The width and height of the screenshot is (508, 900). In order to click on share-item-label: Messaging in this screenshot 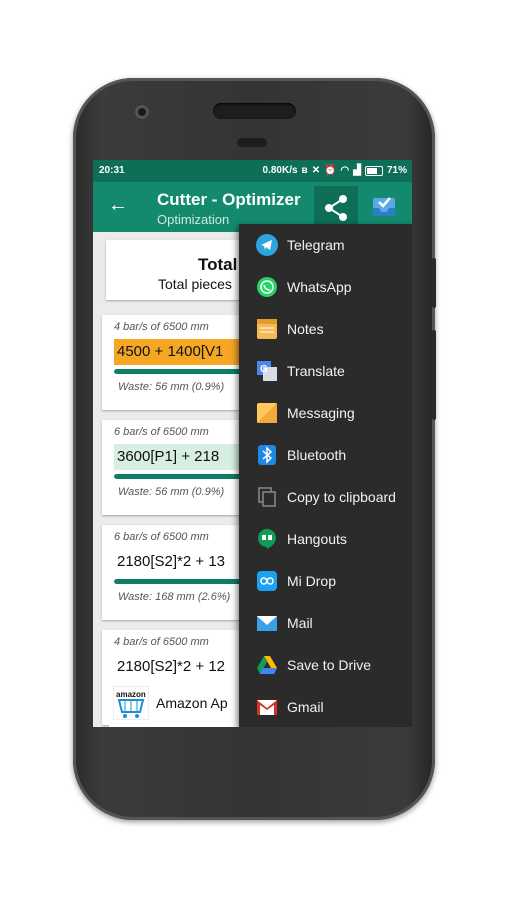, I will do `click(321, 413)`.